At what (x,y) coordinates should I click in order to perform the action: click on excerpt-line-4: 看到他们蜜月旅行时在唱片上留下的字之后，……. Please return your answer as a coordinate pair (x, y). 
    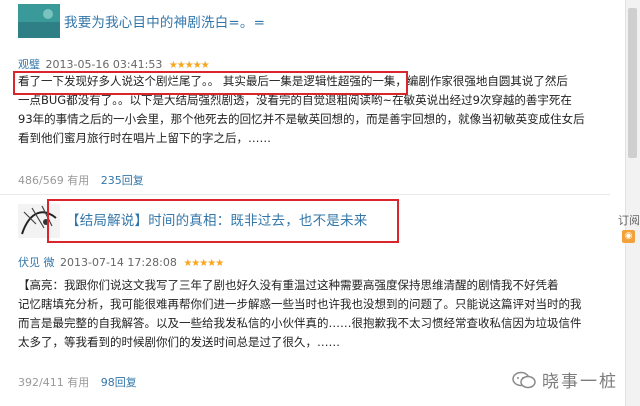
    Looking at the image, I should click on (144, 138).